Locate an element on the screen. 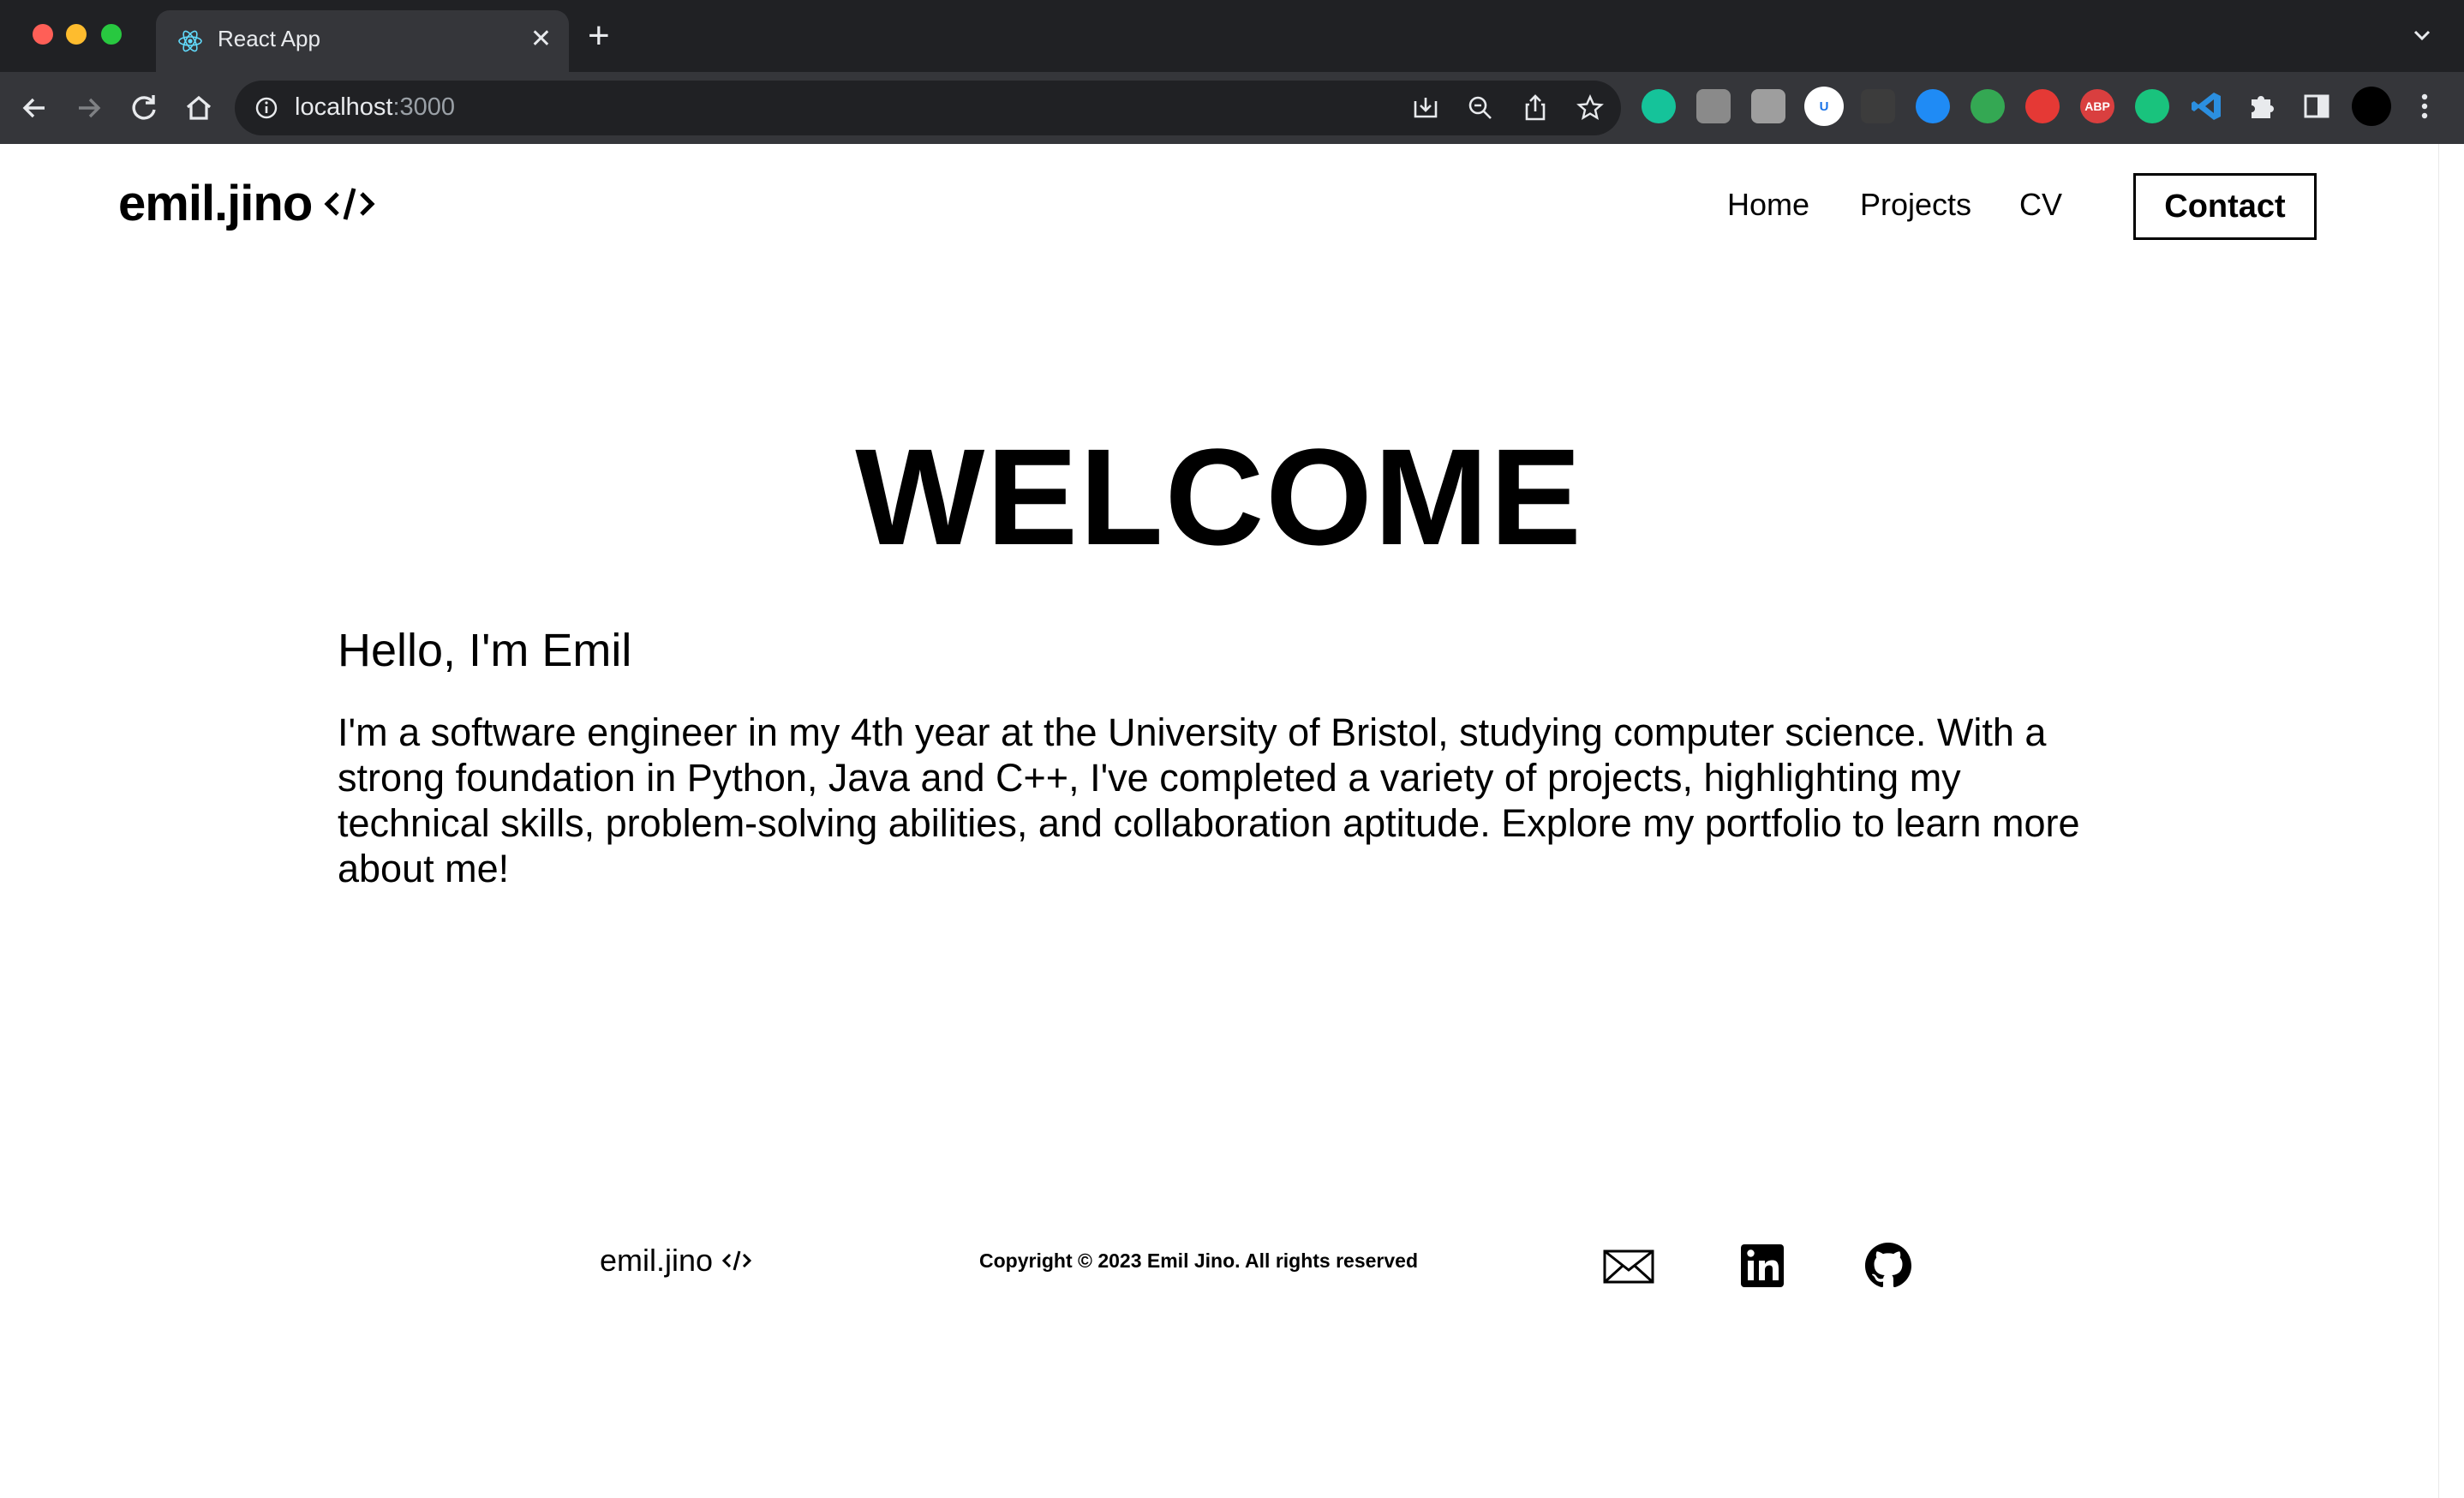  chatgpt-icon is located at coordinates (2152, 106).